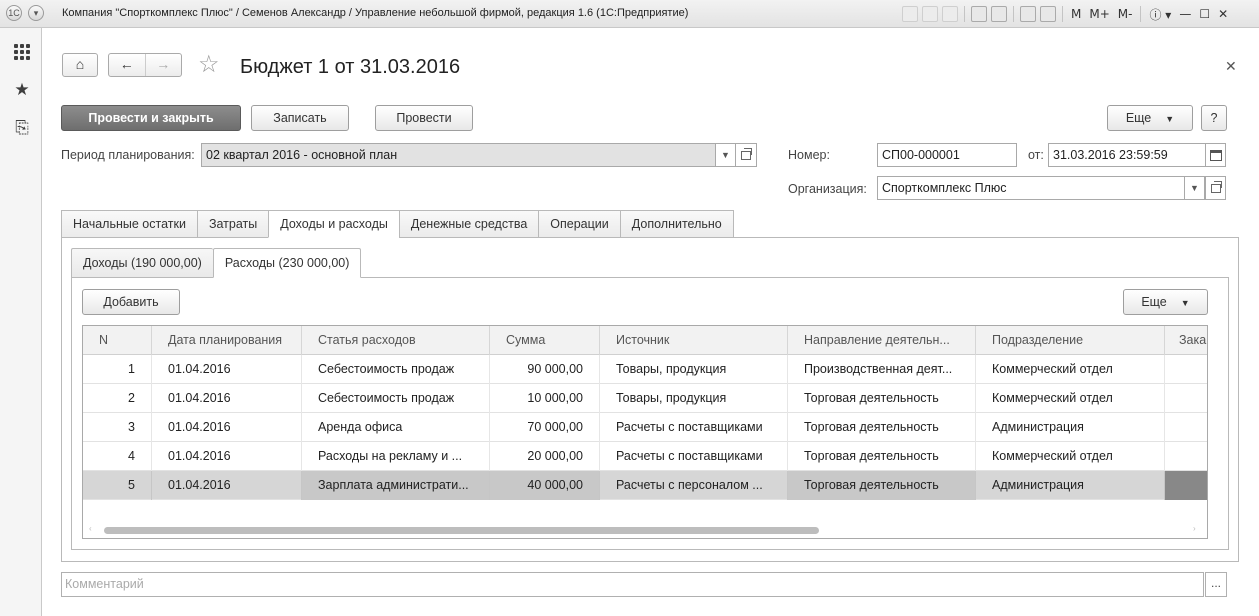  I want to click on tab-additional: Дополнительно, so click(676, 224).